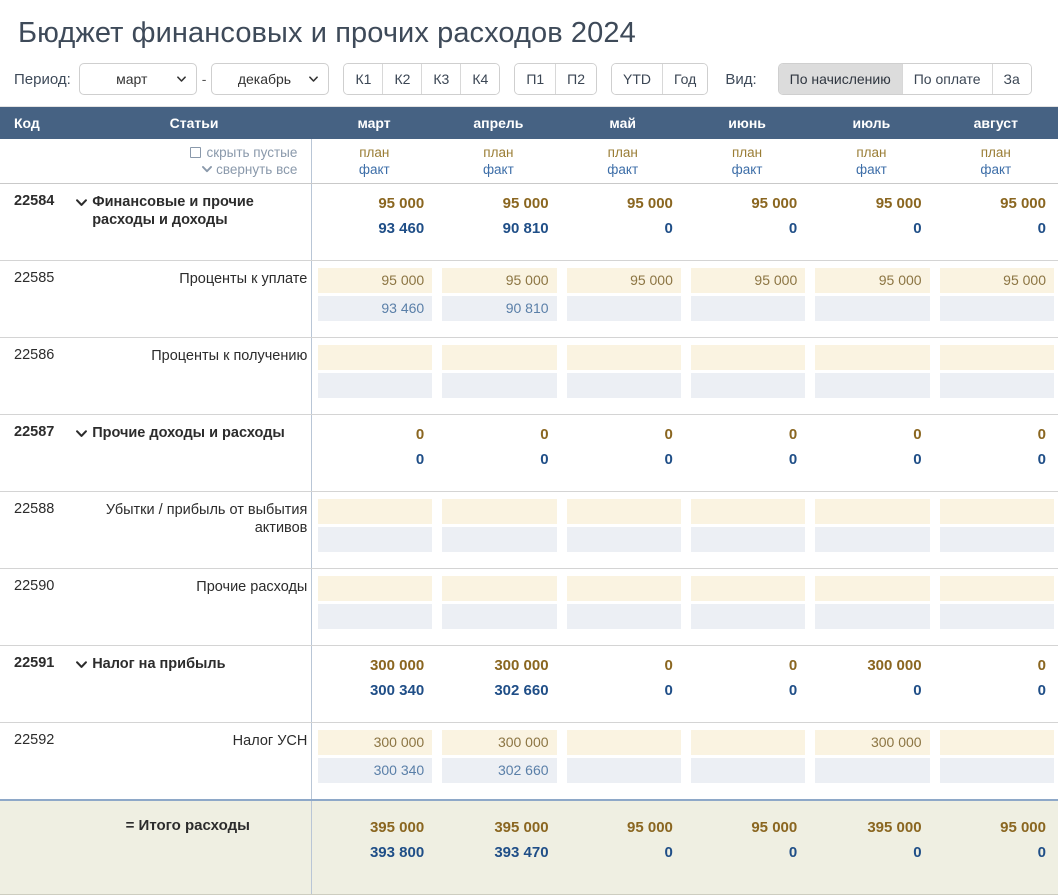 The image size is (1058, 895). I want to click on column-header-month-5: август, so click(995, 123).